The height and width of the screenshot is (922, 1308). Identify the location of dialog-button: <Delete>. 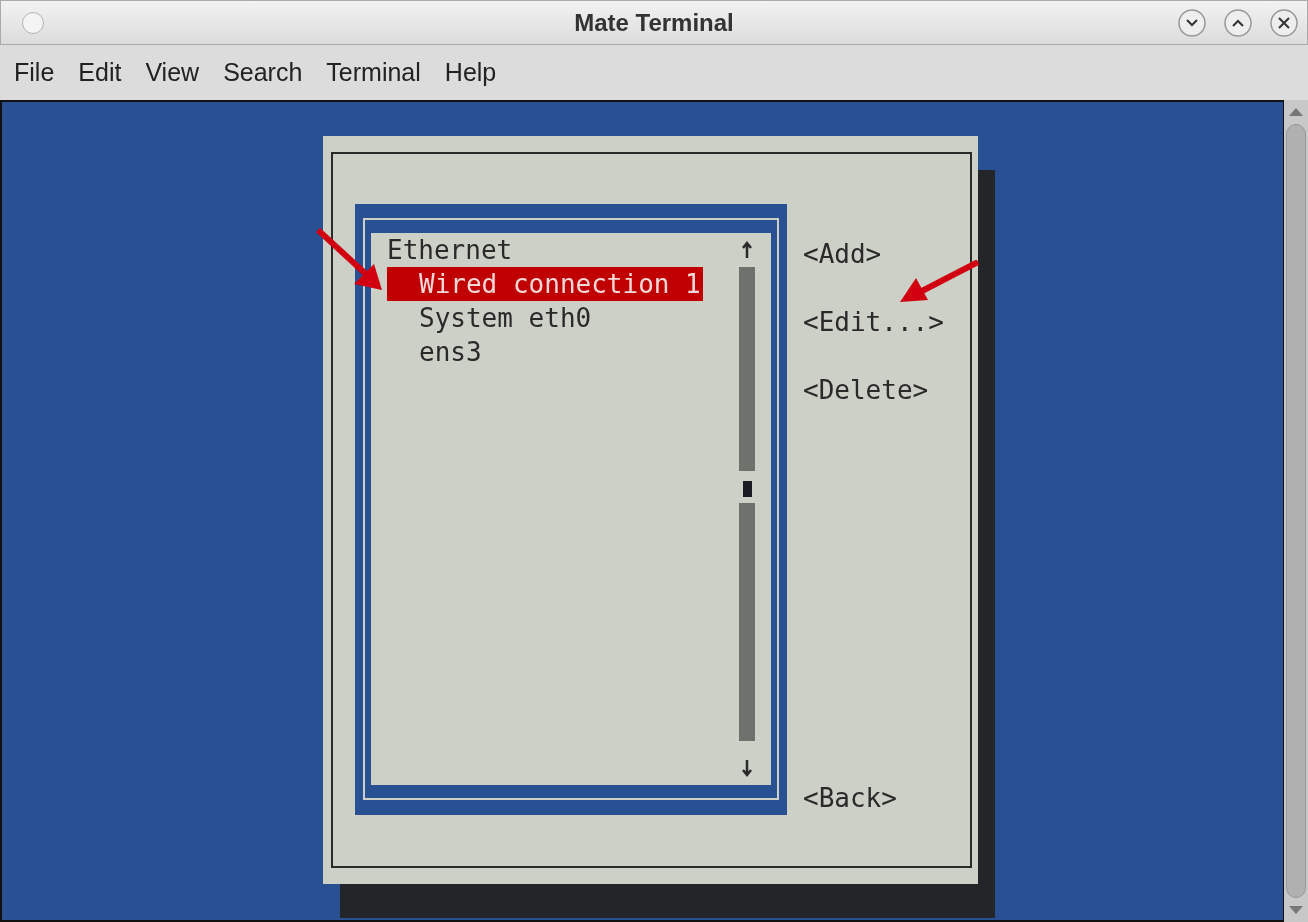
(866, 390).